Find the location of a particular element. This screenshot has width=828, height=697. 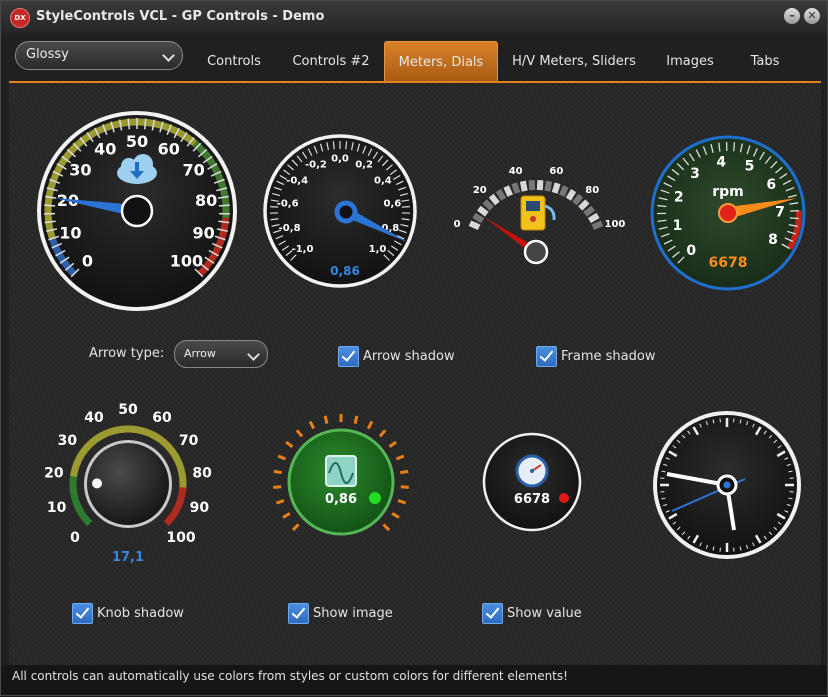

dial-small: 6678 is located at coordinates (532, 482).